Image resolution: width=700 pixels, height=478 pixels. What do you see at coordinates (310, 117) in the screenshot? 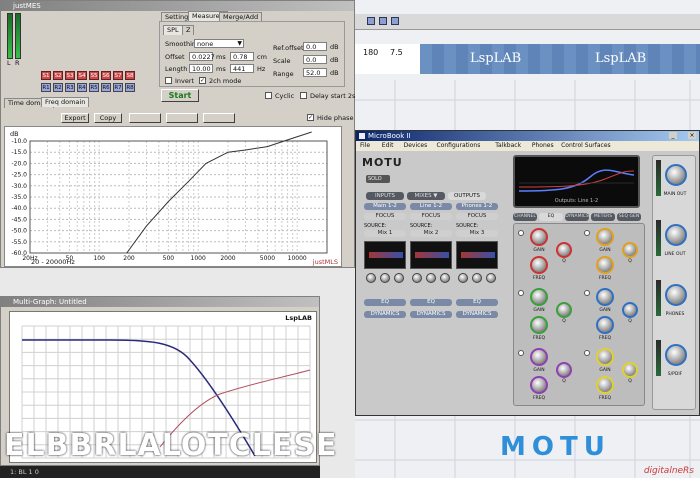
I see `hide-phase-checkbox: ✓` at bounding box center [310, 117].